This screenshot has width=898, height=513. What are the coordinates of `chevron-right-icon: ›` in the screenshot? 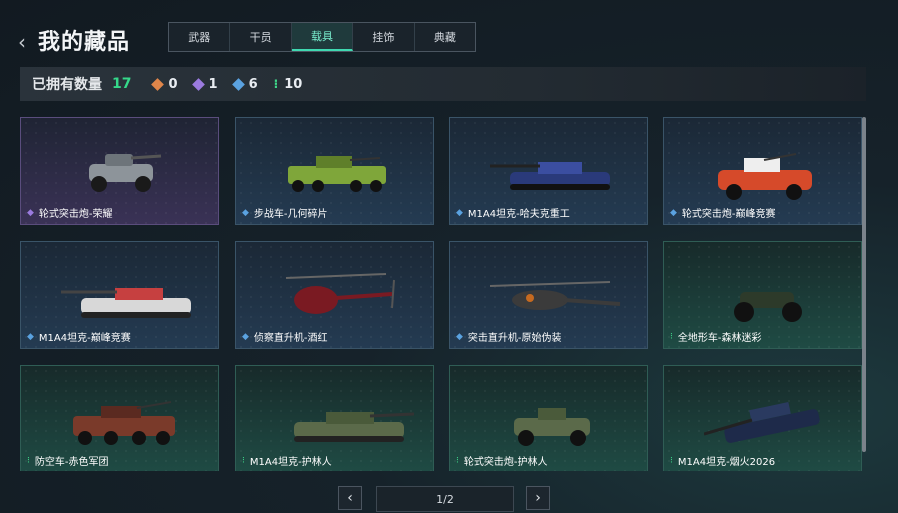 It's located at (538, 498).